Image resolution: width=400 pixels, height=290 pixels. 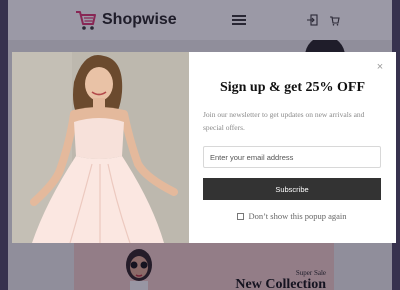 What do you see at coordinates (241, 216) in the screenshot?
I see `dont-show-checkbox` at bounding box center [241, 216].